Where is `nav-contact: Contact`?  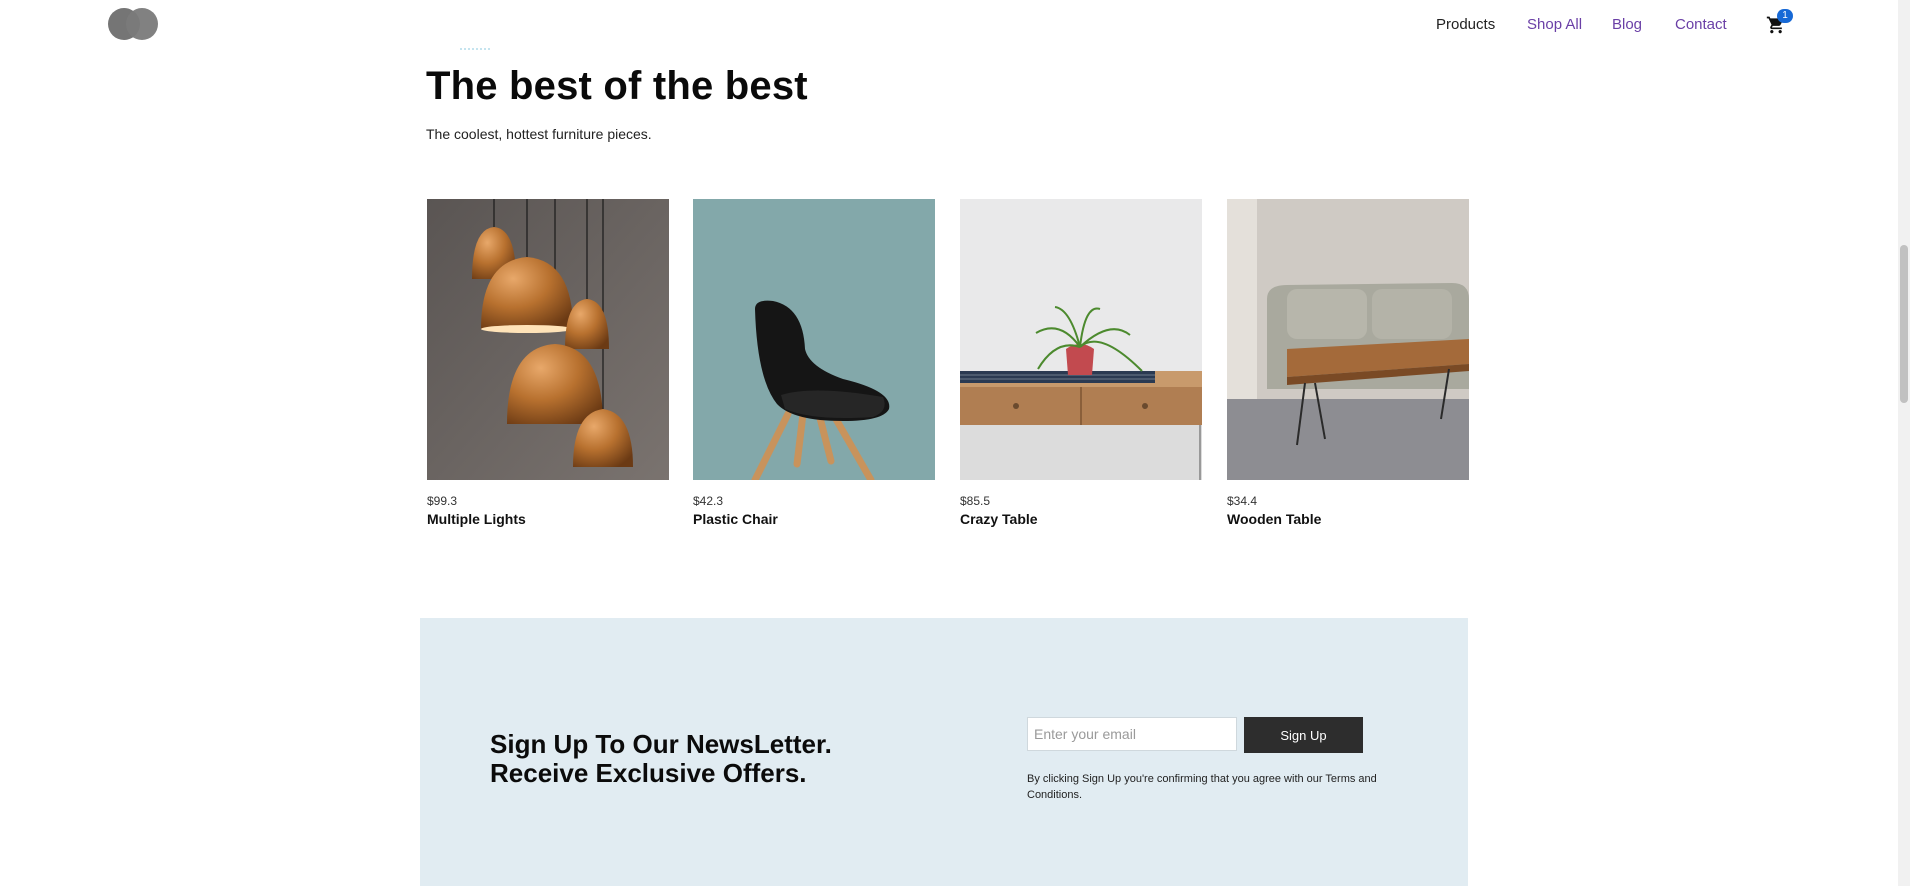
nav-contact: Contact is located at coordinates (1701, 24).